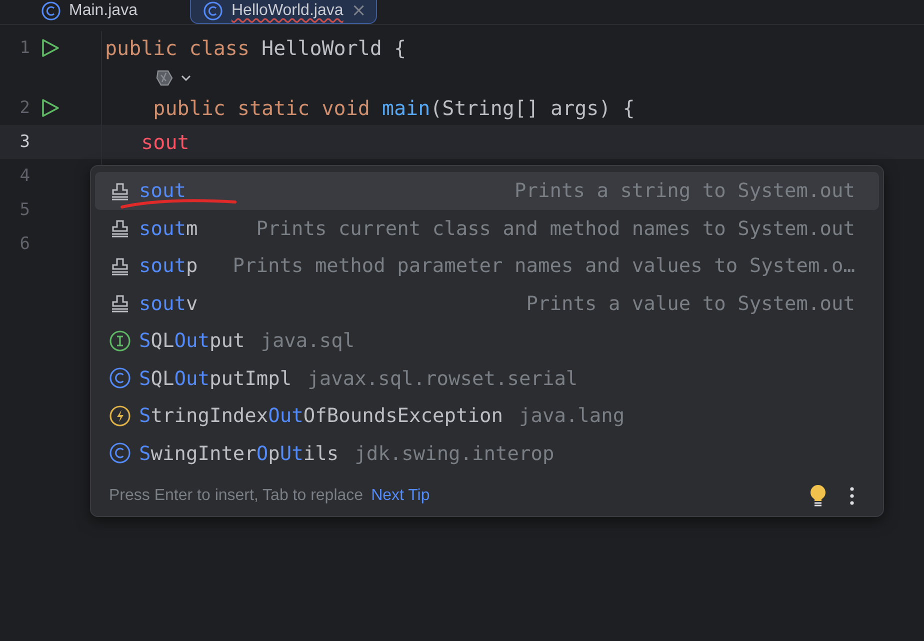  Describe the element at coordinates (443, 378) in the screenshot. I see `item-description: javax.sql.rowset.serial` at that location.